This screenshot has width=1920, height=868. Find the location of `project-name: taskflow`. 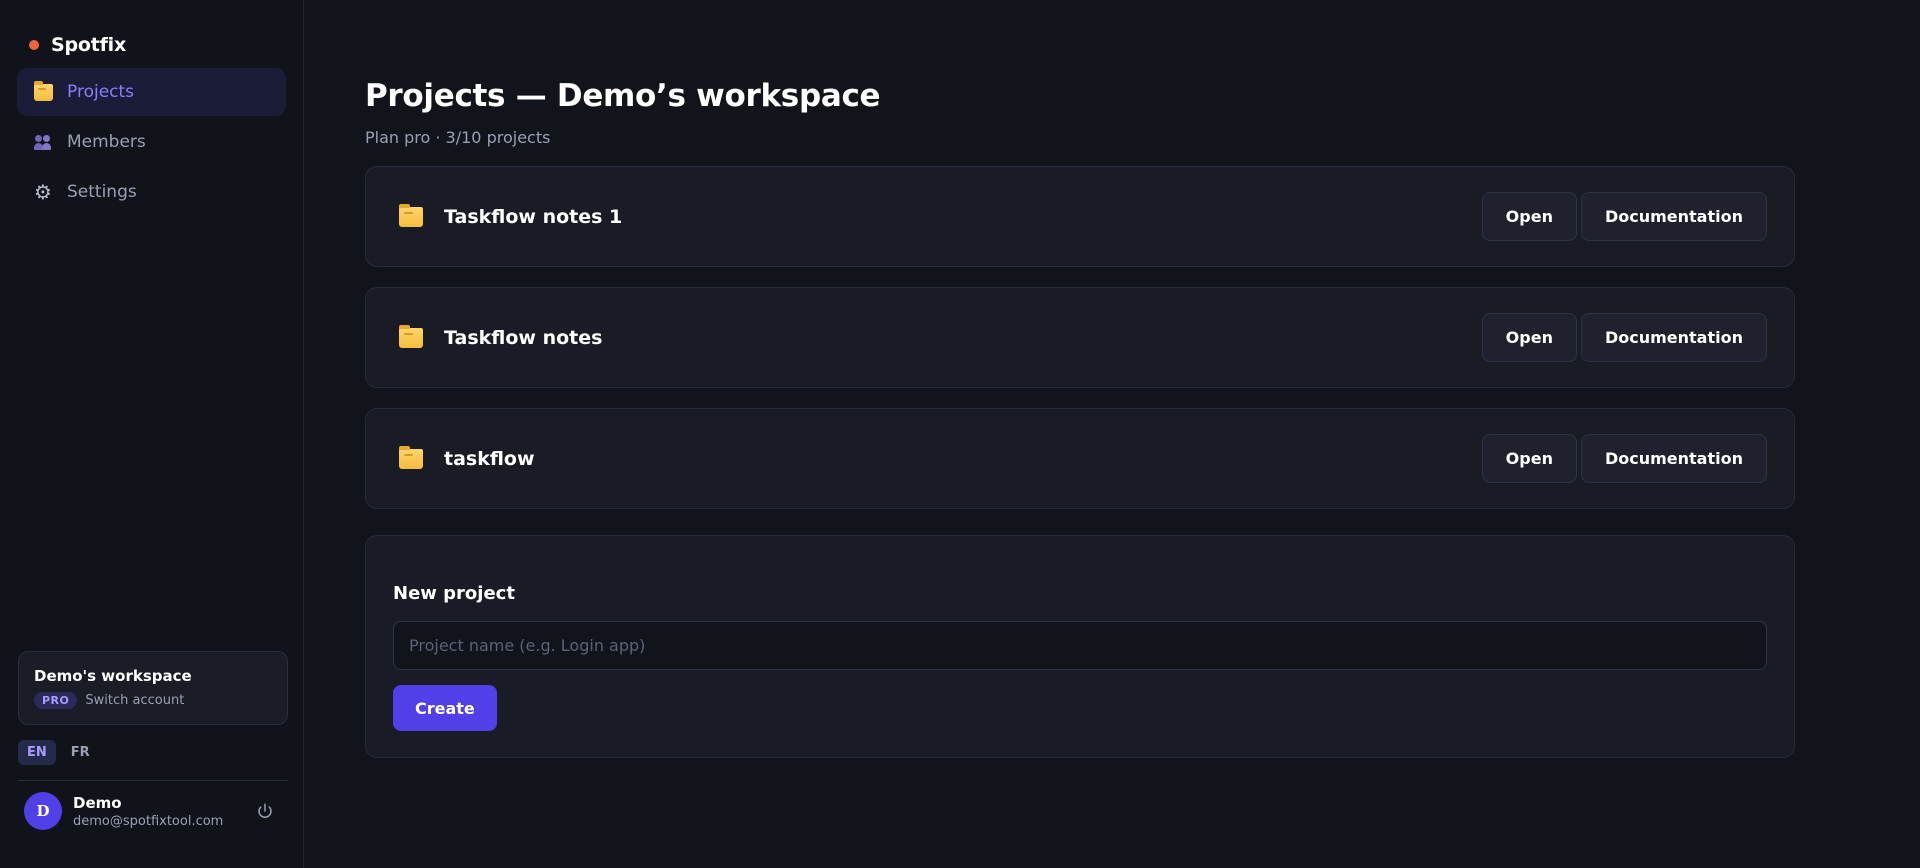

project-name: taskflow is located at coordinates (489, 458).